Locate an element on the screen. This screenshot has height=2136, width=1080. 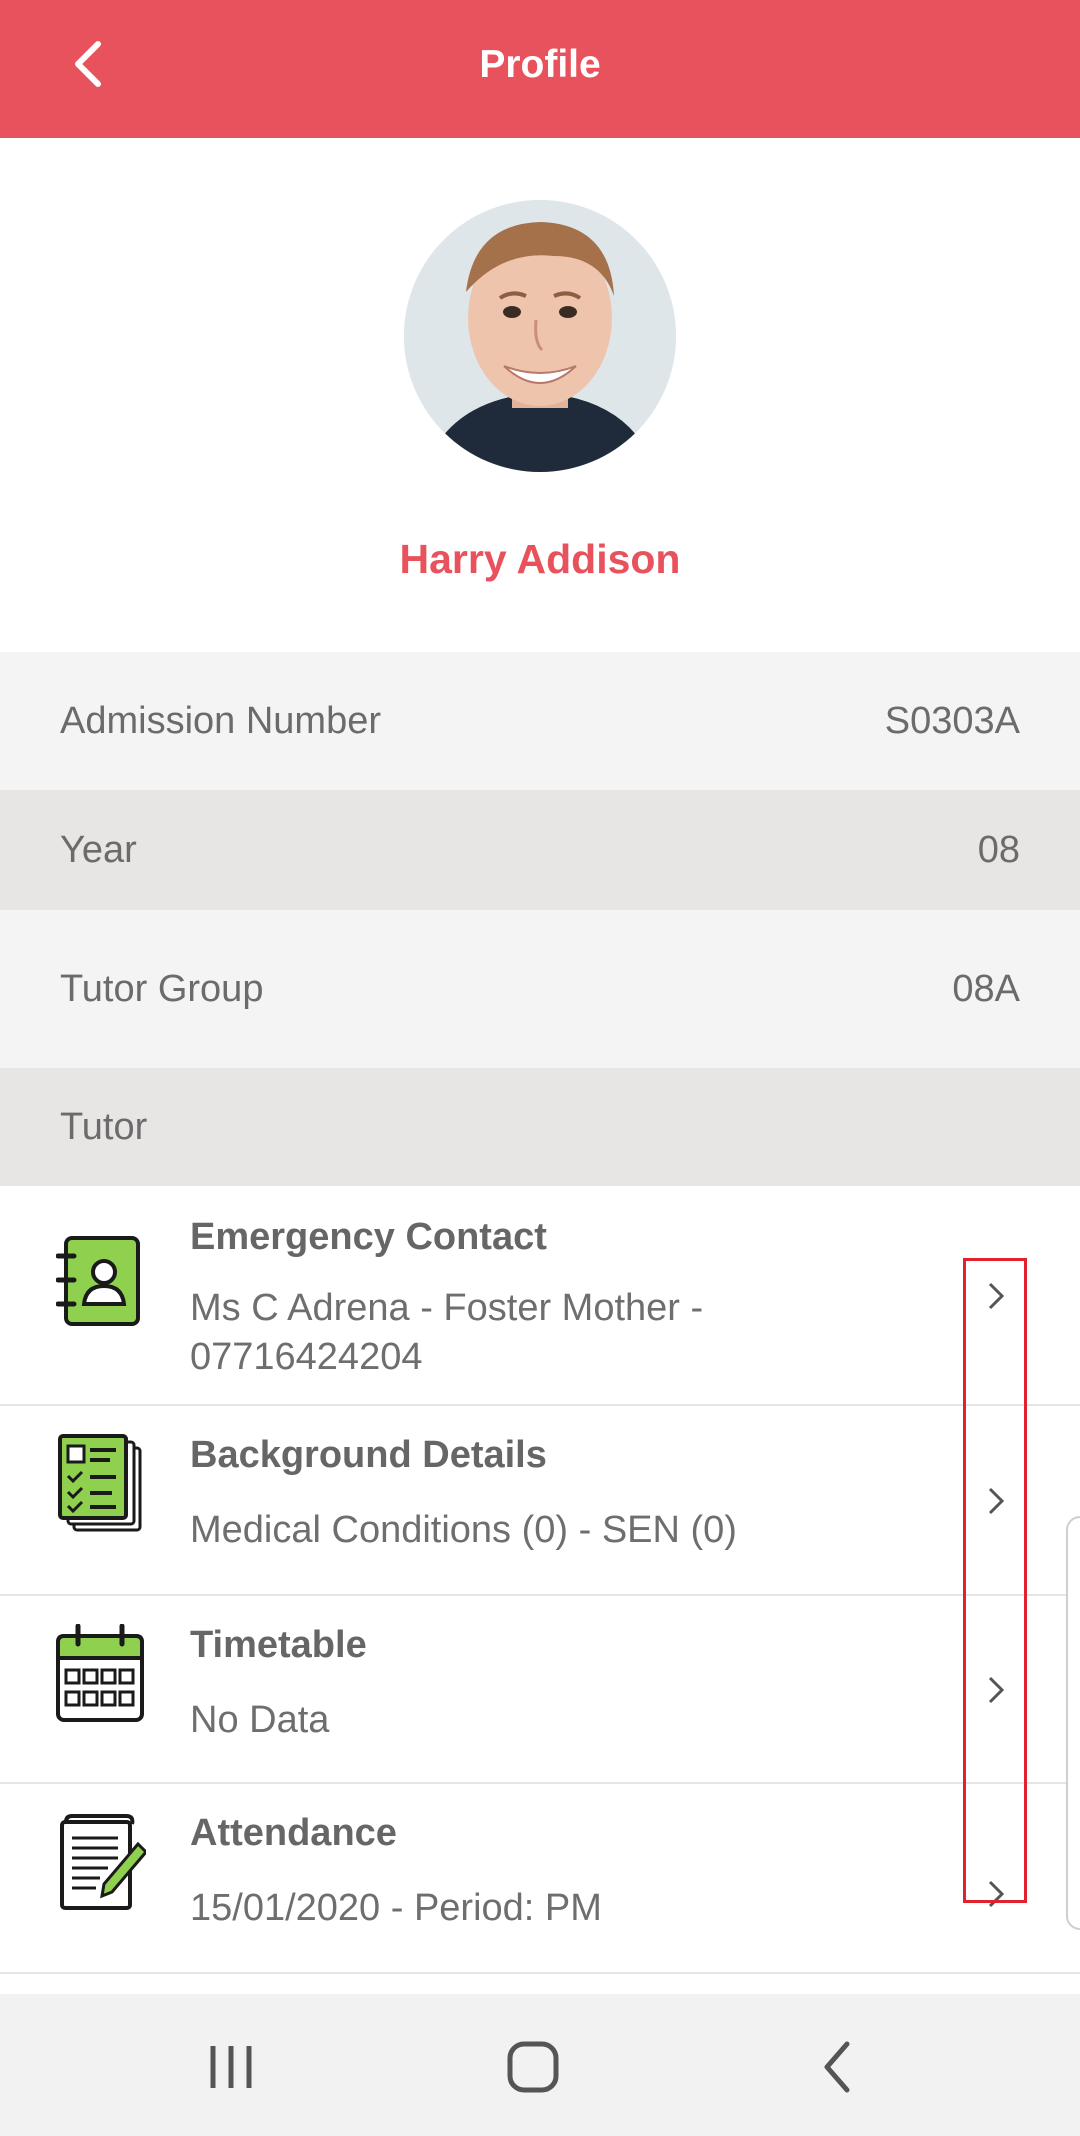
tutor-group-value: 08A is located at coordinates (986, 988).